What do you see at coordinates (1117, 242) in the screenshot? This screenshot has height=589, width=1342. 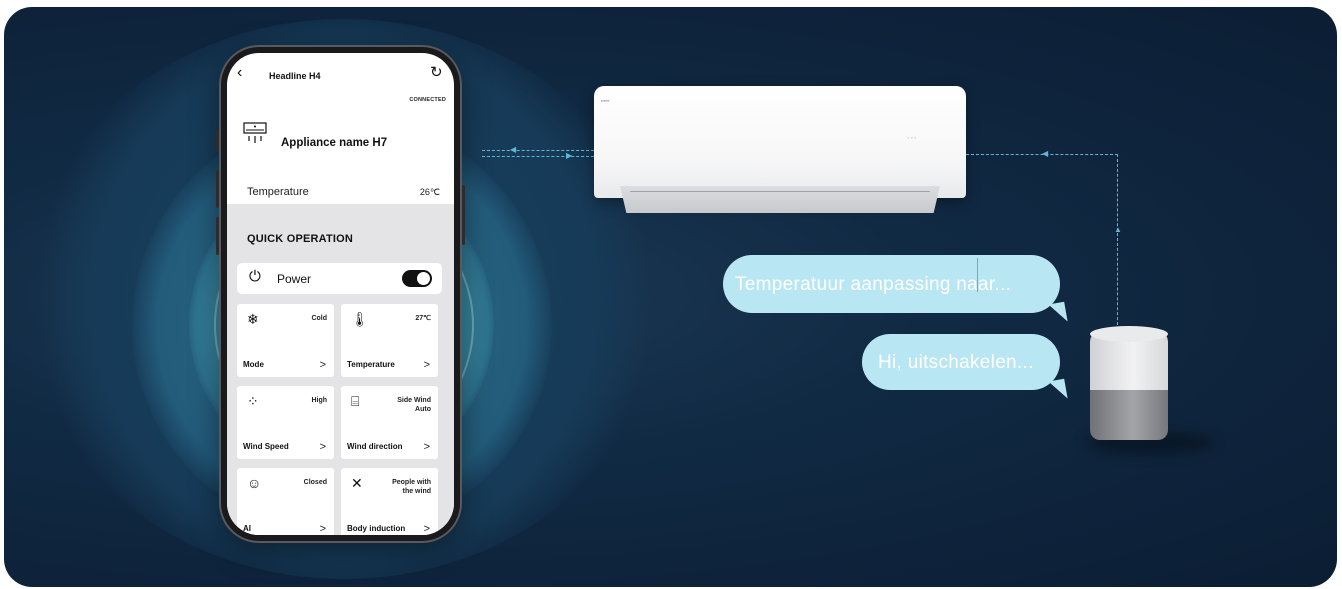 I see `speaker-connector-vertical` at bounding box center [1117, 242].